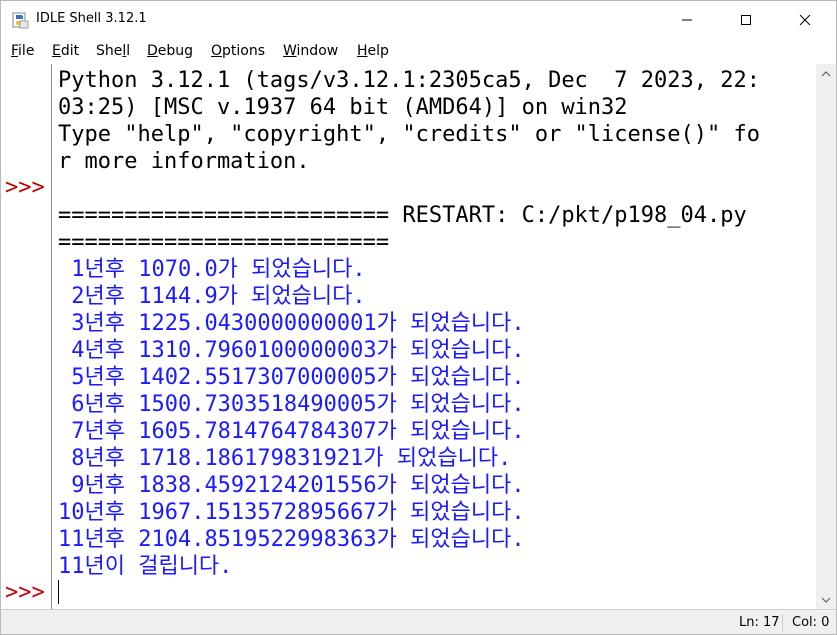  What do you see at coordinates (291, 539) in the screenshot?
I see `output-line: 11년후 2104.8519522998363가 되었습니다.` at bounding box center [291, 539].